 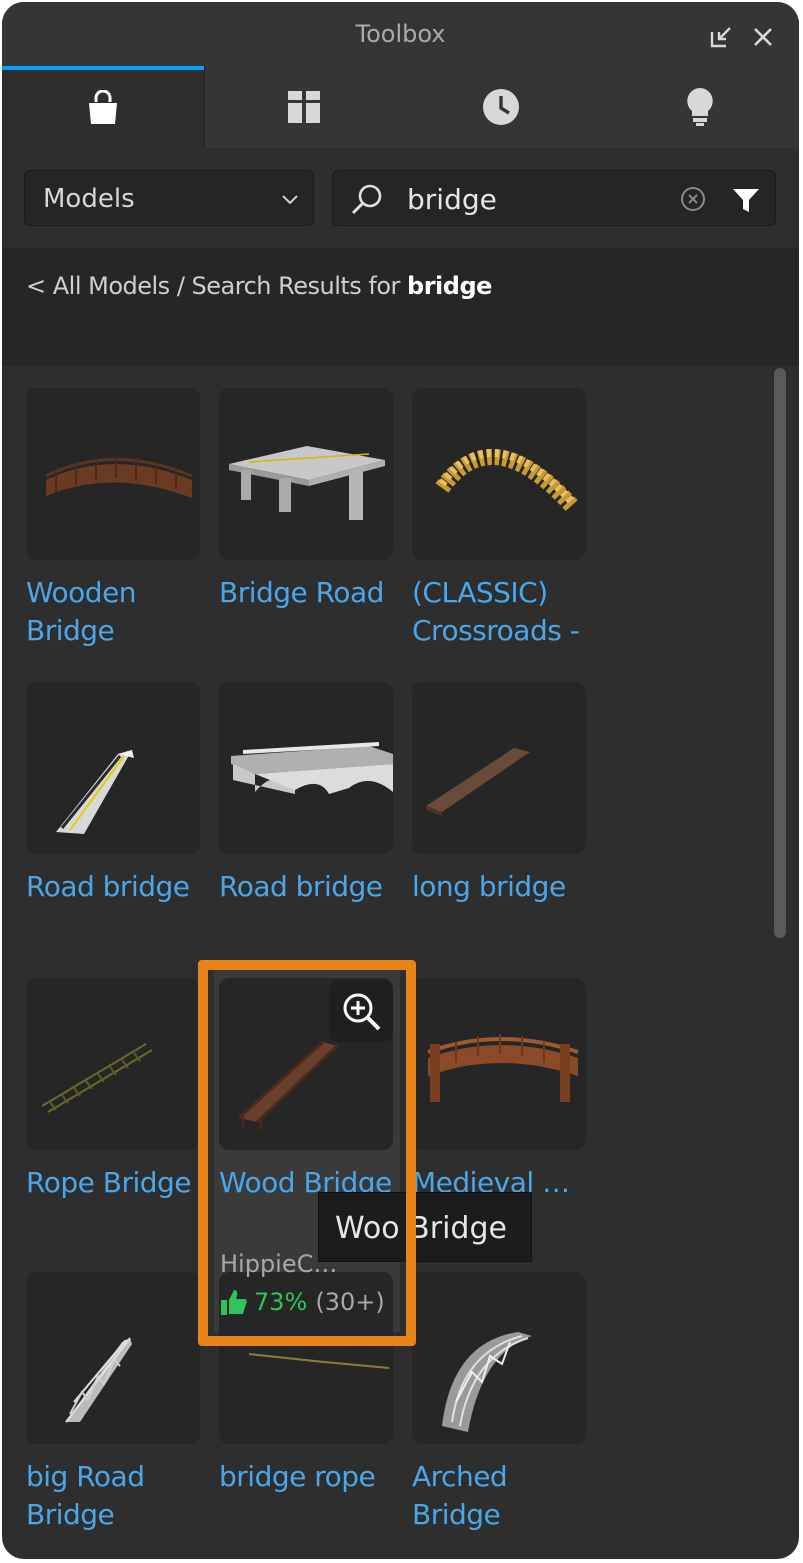 I want to click on shopping-bag-icon, so click(x=103, y=107).